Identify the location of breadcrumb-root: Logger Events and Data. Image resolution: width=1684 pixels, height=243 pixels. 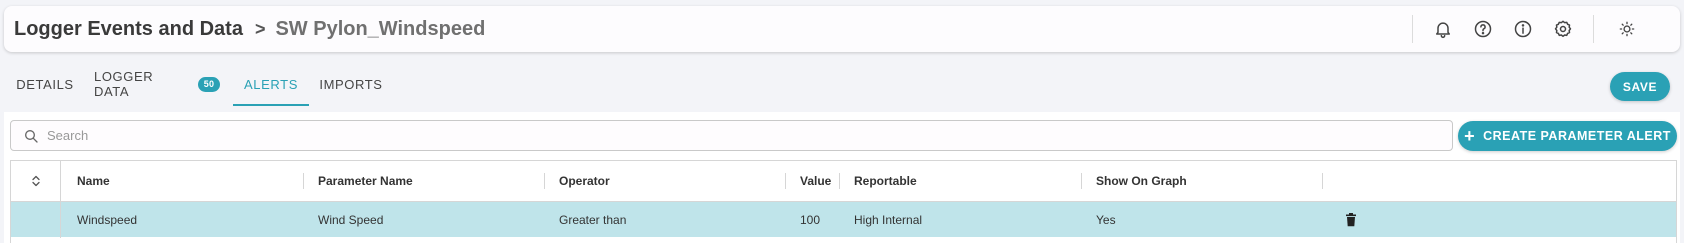
(128, 29).